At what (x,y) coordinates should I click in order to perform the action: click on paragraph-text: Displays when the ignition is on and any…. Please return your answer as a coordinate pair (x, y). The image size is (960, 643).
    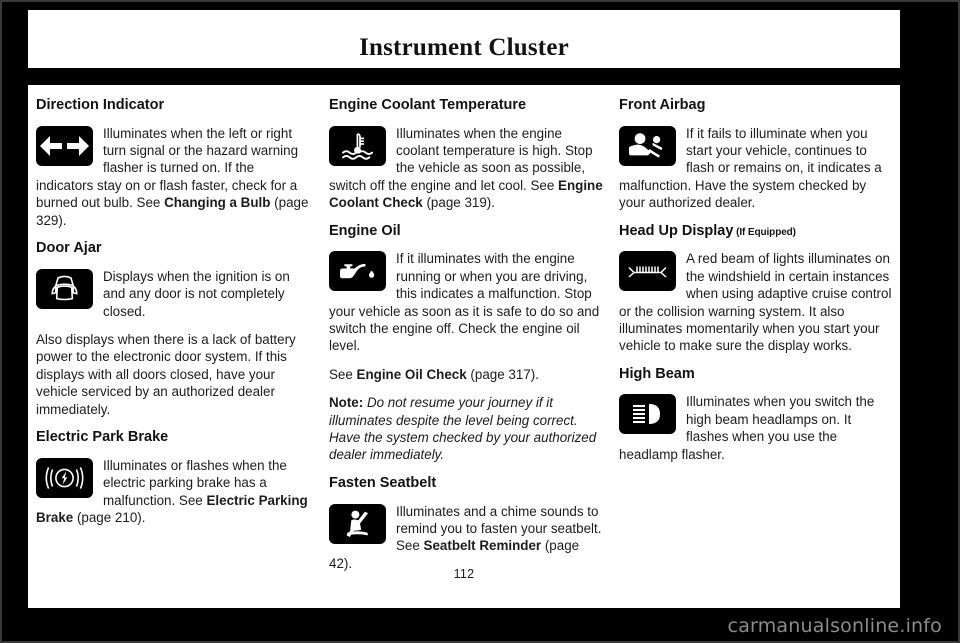
    Looking at the image, I should click on (196, 293).